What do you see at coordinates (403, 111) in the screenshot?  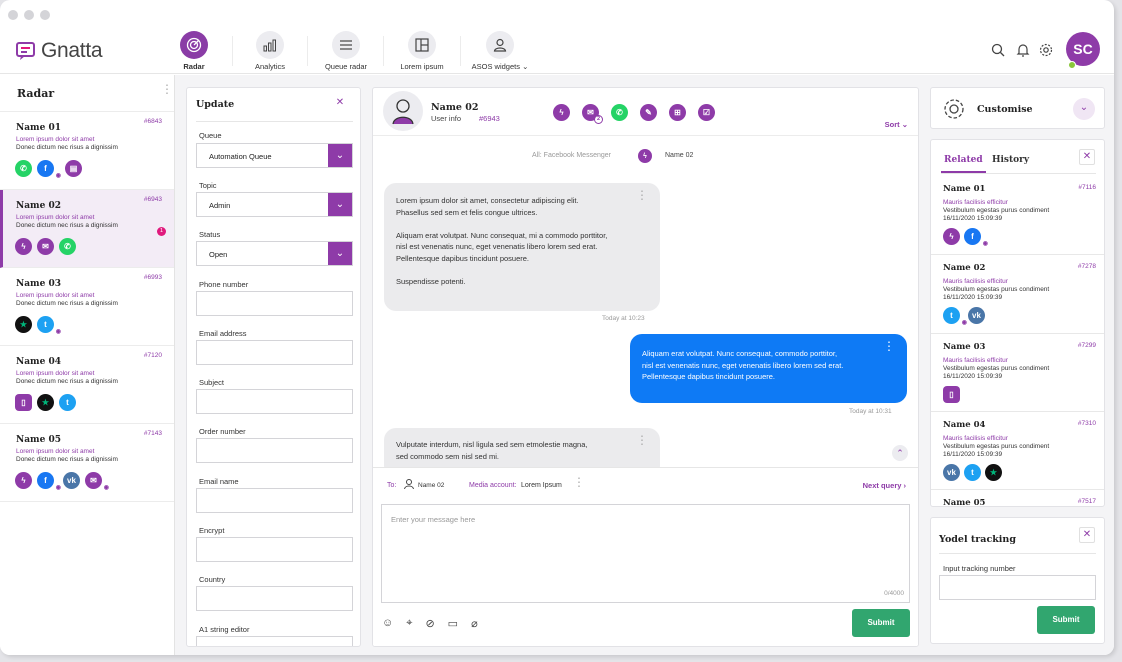 I see `contact-avatar` at bounding box center [403, 111].